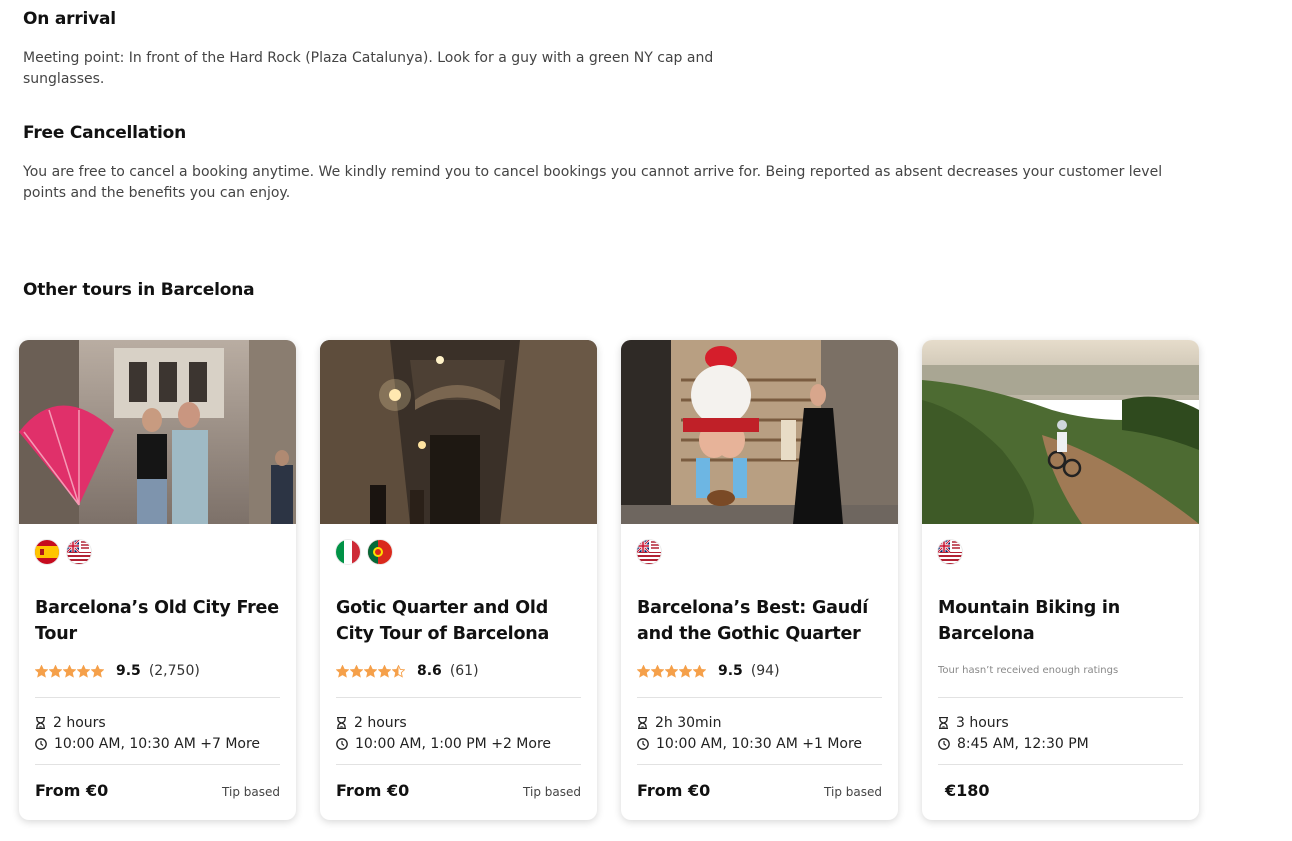 This screenshot has width=1292, height=841. What do you see at coordinates (688, 723) in the screenshot?
I see `duration-text: 2h 30min` at bounding box center [688, 723].